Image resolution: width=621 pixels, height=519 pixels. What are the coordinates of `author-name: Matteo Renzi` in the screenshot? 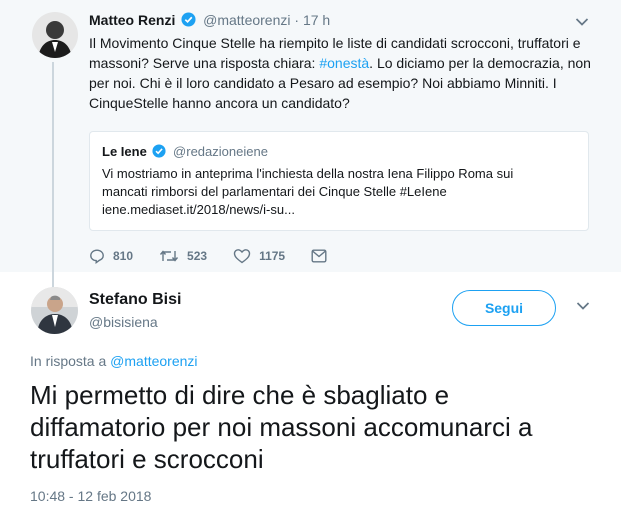 It's located at (132, 20).